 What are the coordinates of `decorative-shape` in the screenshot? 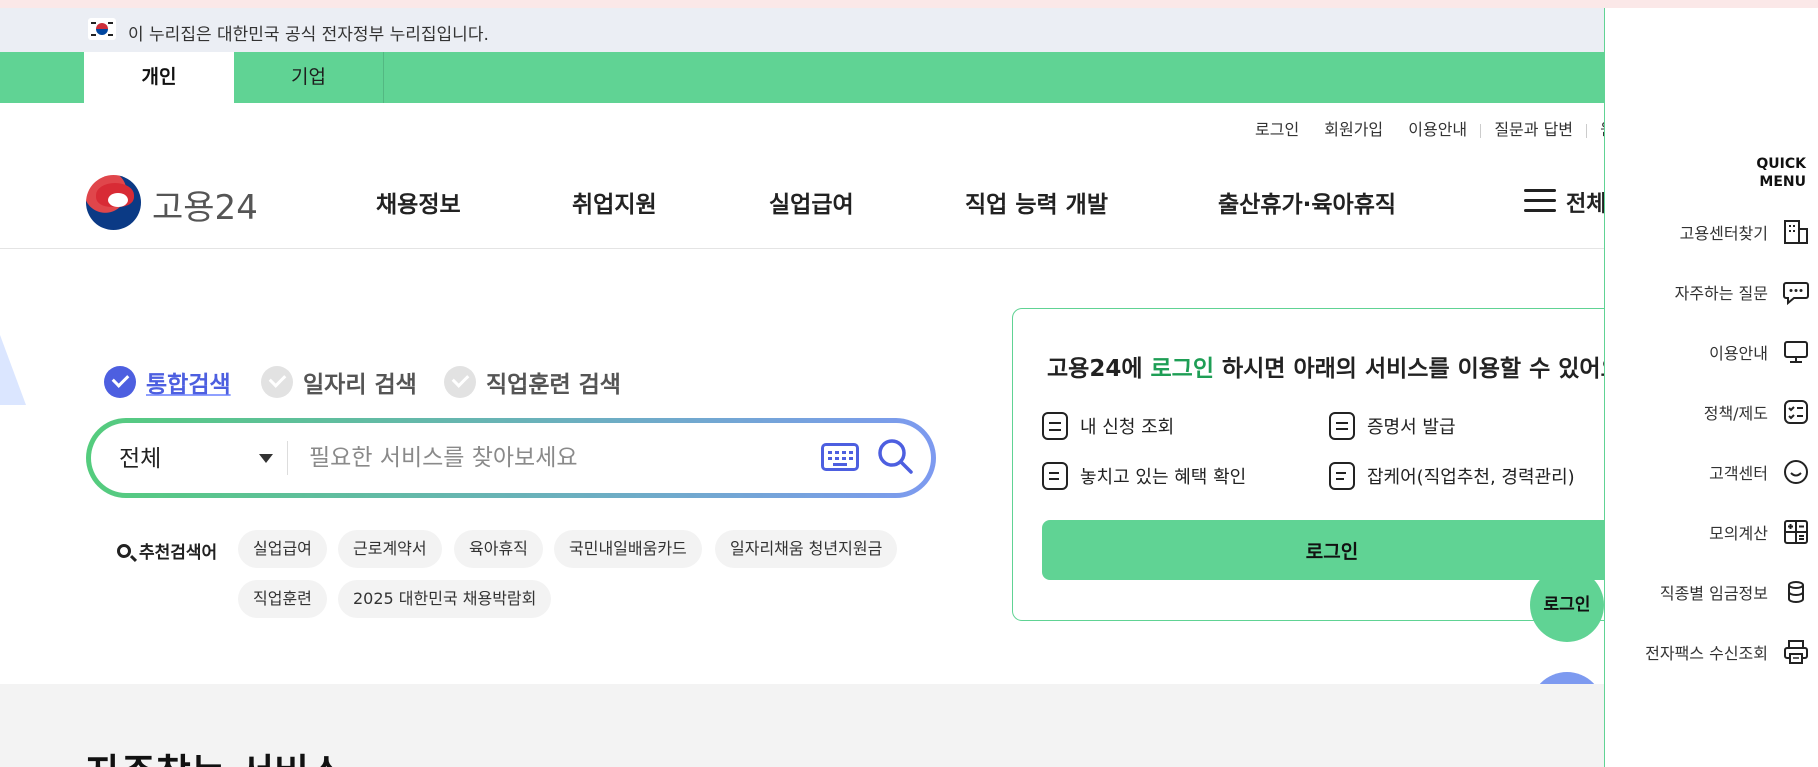 It's located at (13, 370).